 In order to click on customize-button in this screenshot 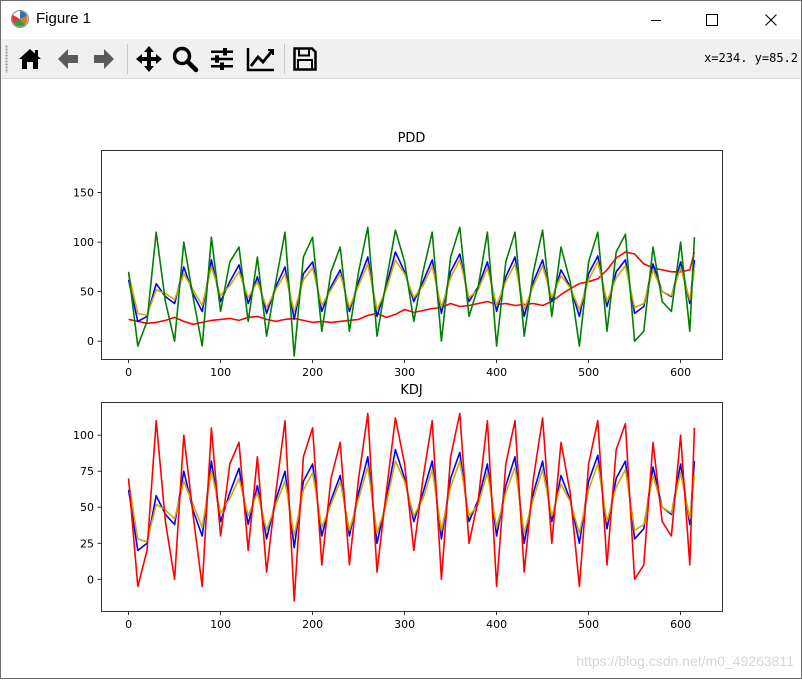, I will do `click(261, 59)`.